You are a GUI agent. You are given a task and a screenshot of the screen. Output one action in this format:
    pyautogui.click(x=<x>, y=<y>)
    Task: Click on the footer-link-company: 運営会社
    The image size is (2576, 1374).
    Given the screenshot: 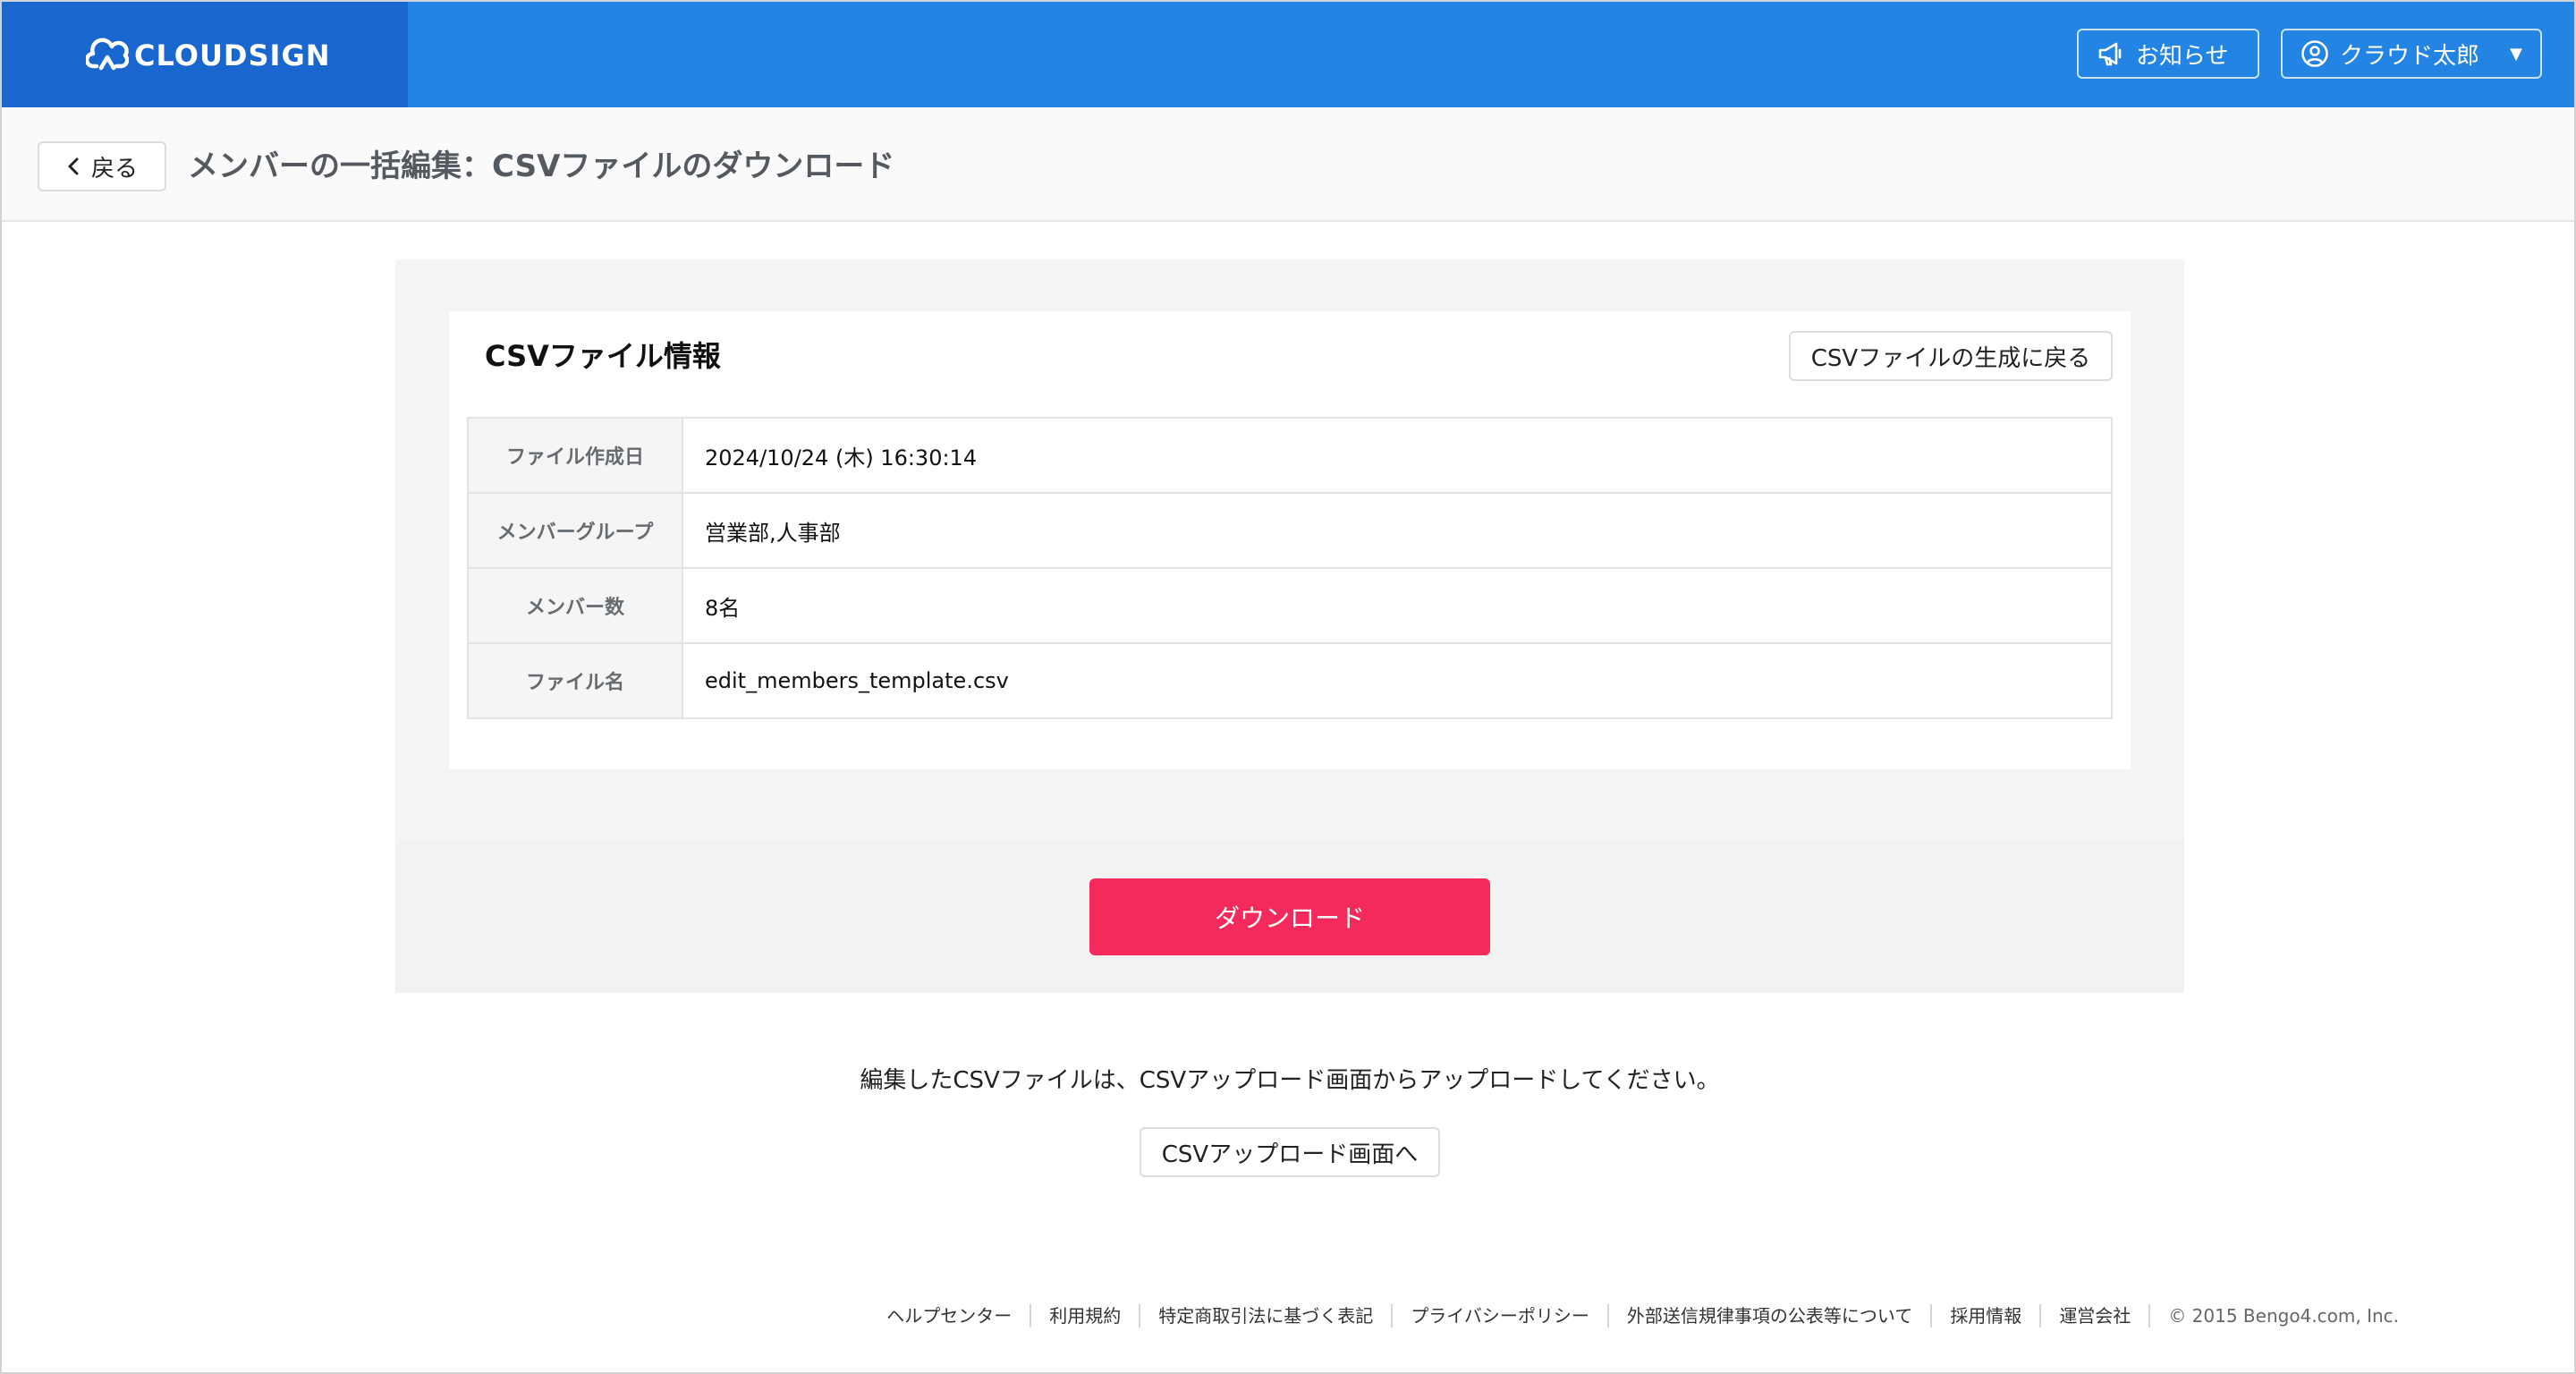 What is the action you would take?
    pyautogui.click(x=2096, y=1315)
    